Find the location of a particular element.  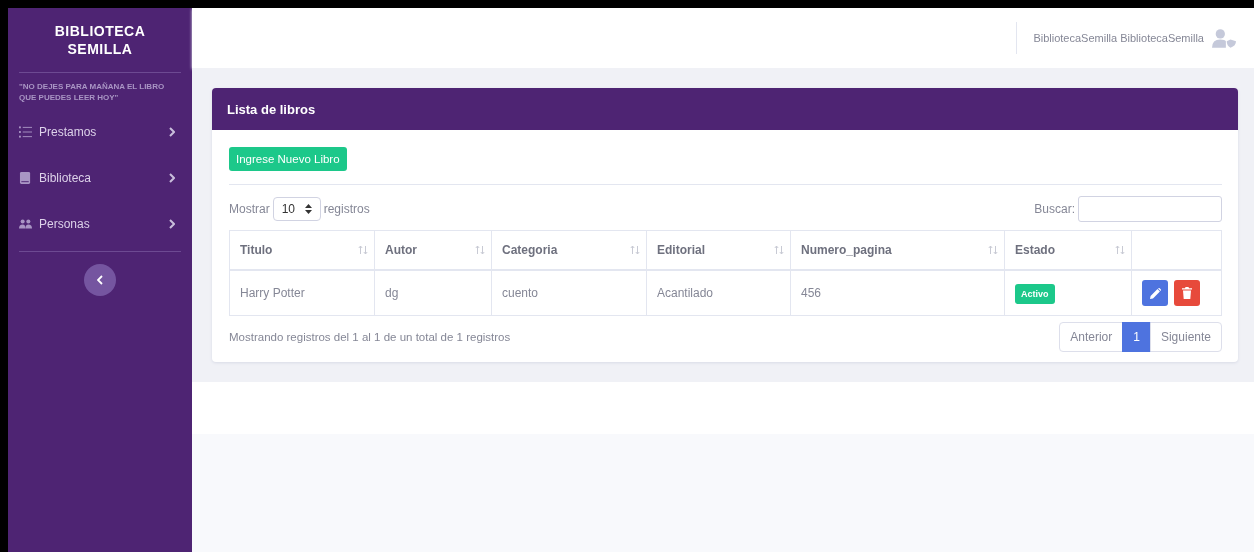

pagination-button: Anterior is located at coordinates (1091, 337).